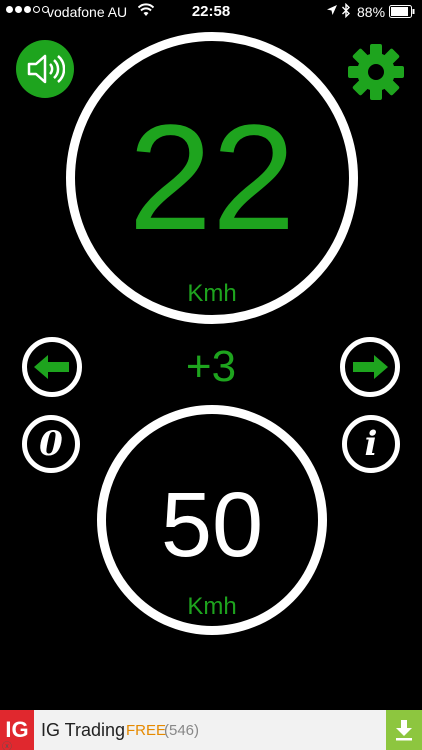 The image size is (422, 750). I want to click on ad-price: FREE, so click(146, 730).